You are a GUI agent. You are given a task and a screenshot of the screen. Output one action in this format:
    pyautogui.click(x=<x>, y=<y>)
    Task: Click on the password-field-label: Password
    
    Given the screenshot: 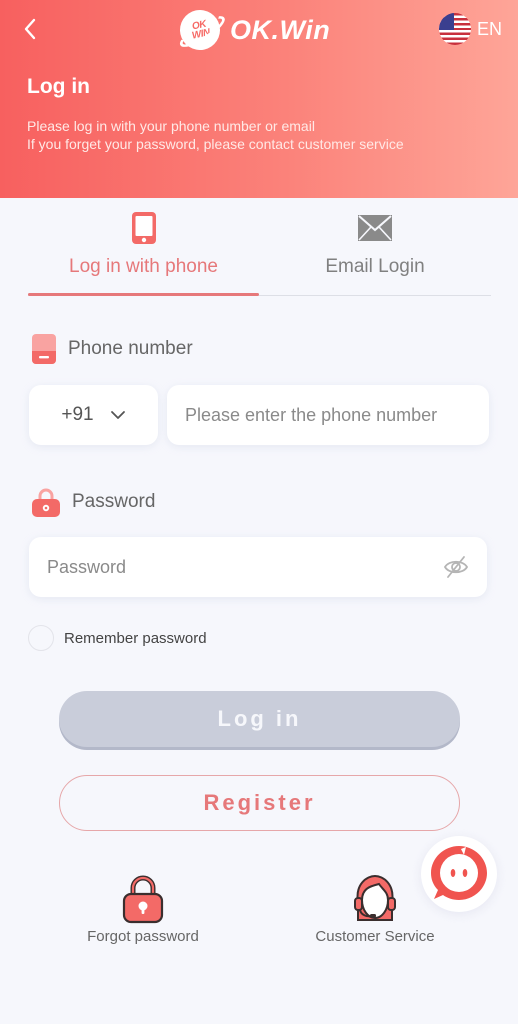 What is the action you would take?
    pyautogui.click(x=93, y=502)
    